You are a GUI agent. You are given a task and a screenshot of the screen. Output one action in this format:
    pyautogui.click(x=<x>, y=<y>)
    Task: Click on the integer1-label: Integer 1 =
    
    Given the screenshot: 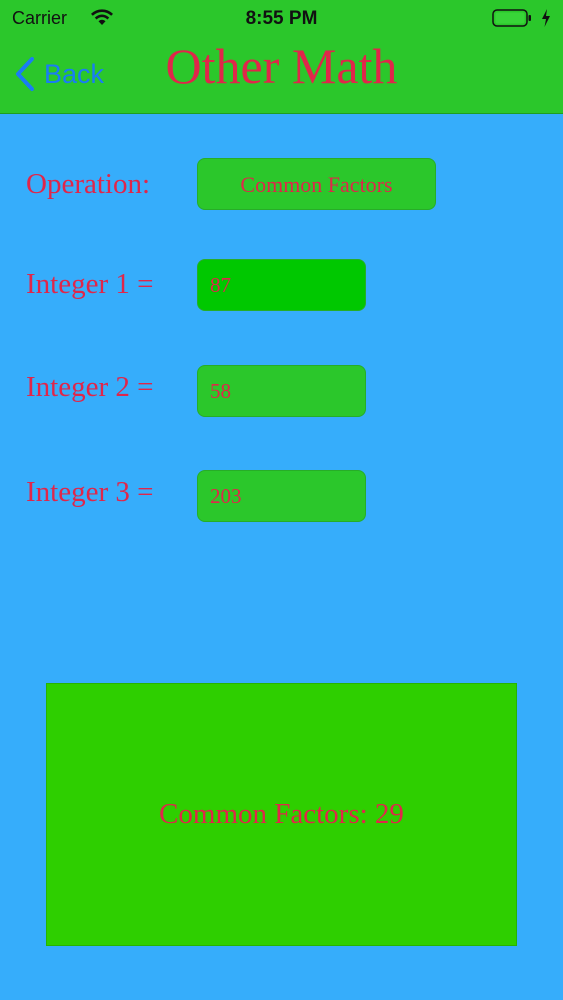 What is the action you would take?
    pyautogui.click(x=90, y=284)
    